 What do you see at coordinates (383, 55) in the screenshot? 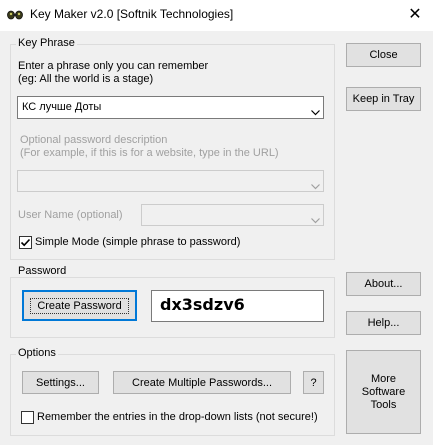
I see `close-button: Close` at bounding box center [383, 55].